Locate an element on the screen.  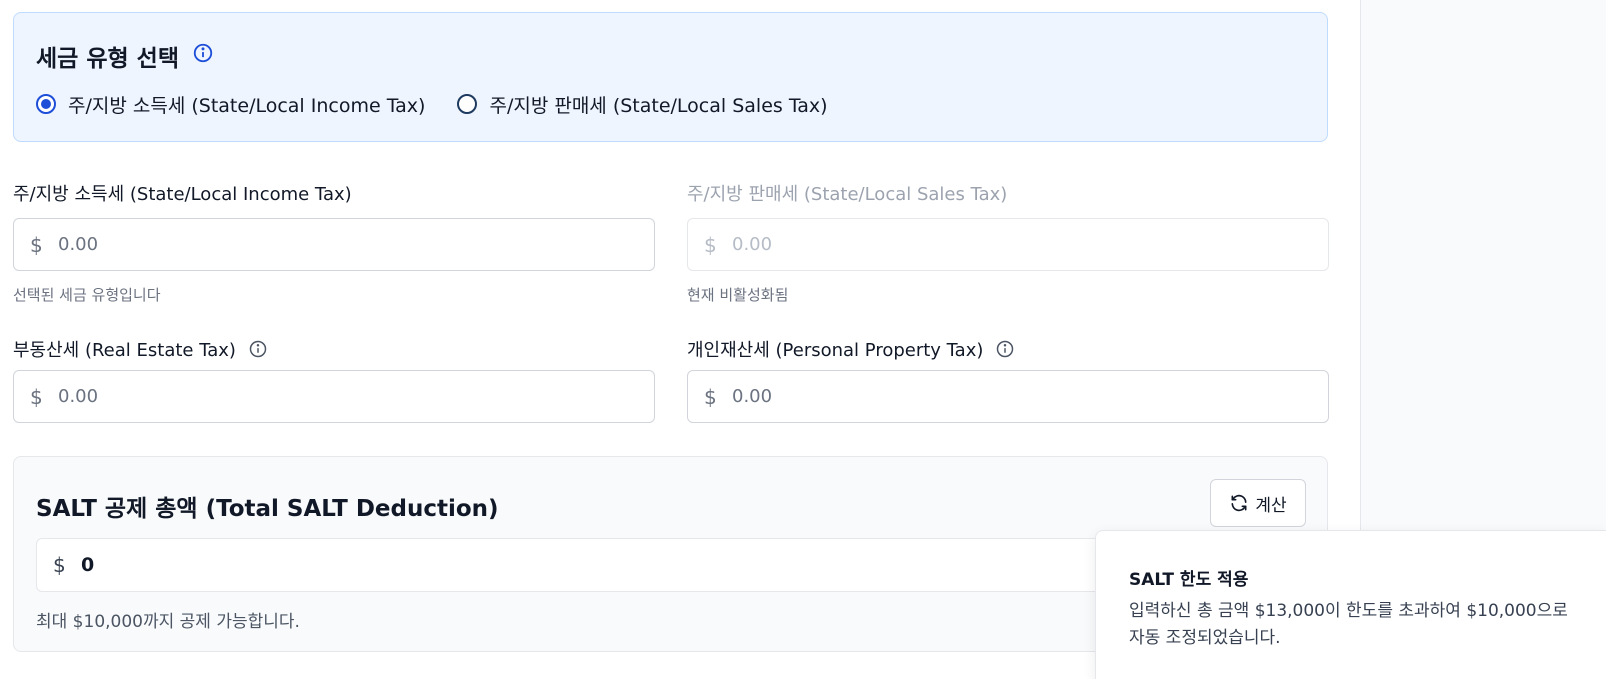
real-estate-tax-input is located at coordinates (314, 396).